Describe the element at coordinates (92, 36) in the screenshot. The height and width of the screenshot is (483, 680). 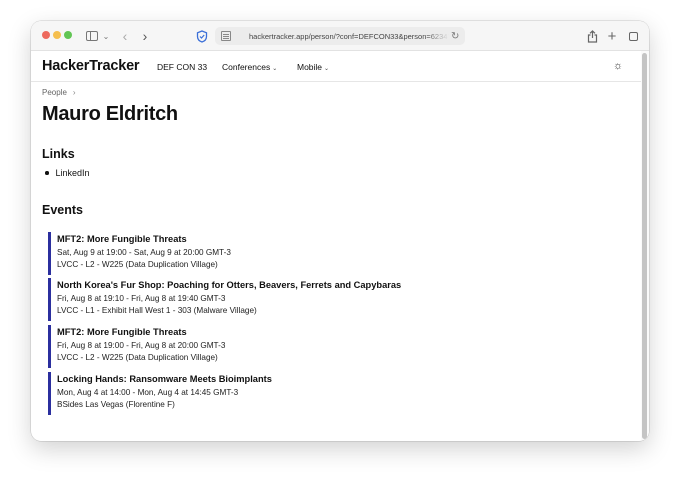
I see `sidebar-toggle-icon` at that location.